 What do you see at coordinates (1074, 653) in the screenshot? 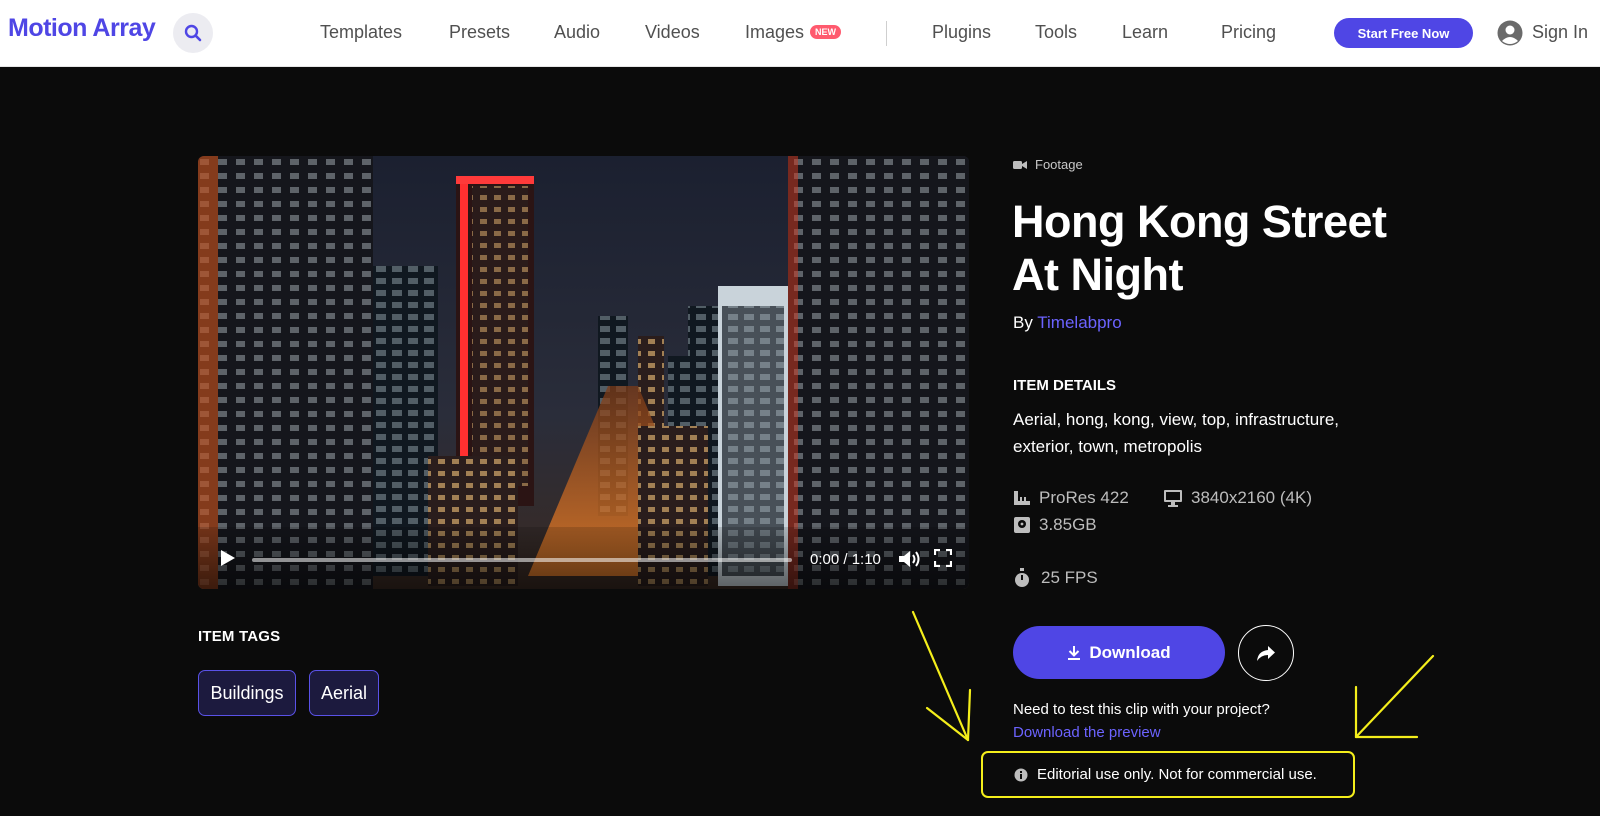
I see `download-icon` at bounding box center [1074, 653].